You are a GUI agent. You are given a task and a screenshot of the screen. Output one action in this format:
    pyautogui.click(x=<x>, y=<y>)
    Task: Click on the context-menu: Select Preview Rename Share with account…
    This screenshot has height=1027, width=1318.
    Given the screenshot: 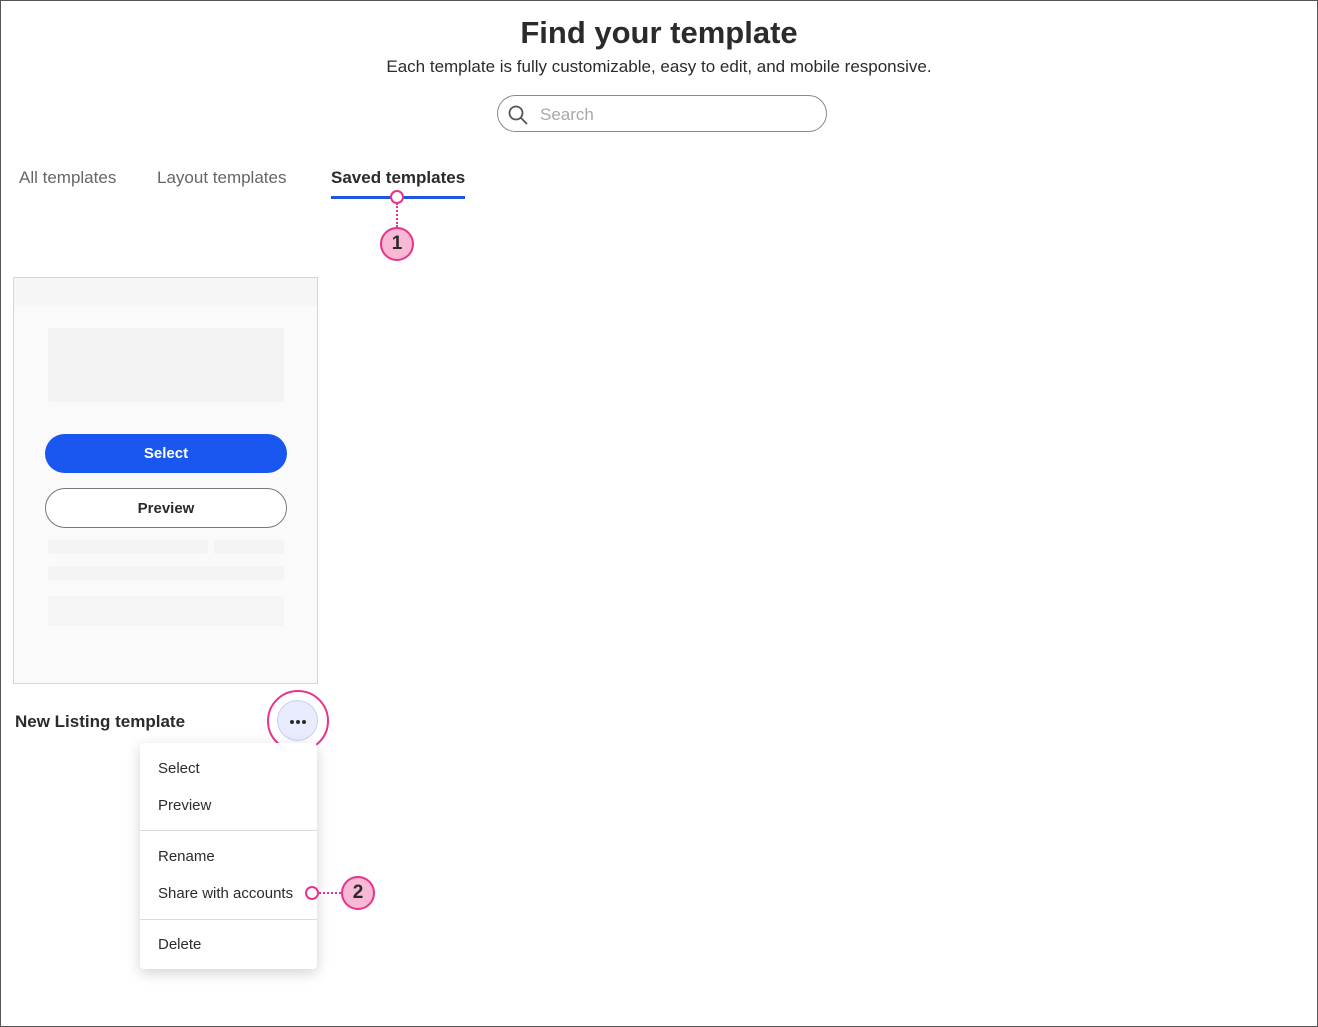 What is the action you would take?
    pyautogui.click(x=228, y=856)
    